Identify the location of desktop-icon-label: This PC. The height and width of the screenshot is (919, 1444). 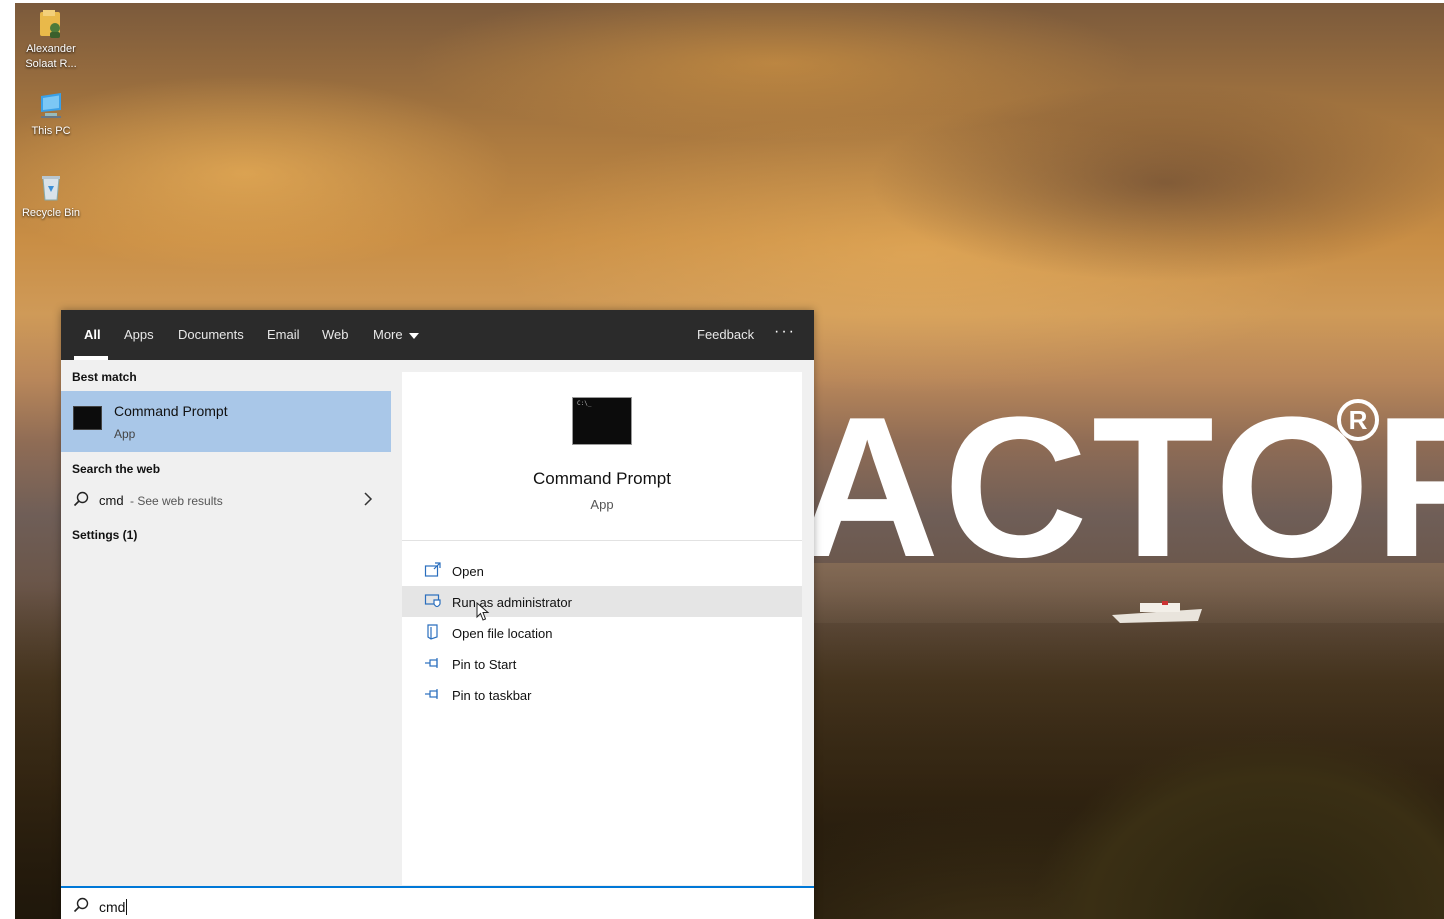
(51, 131).